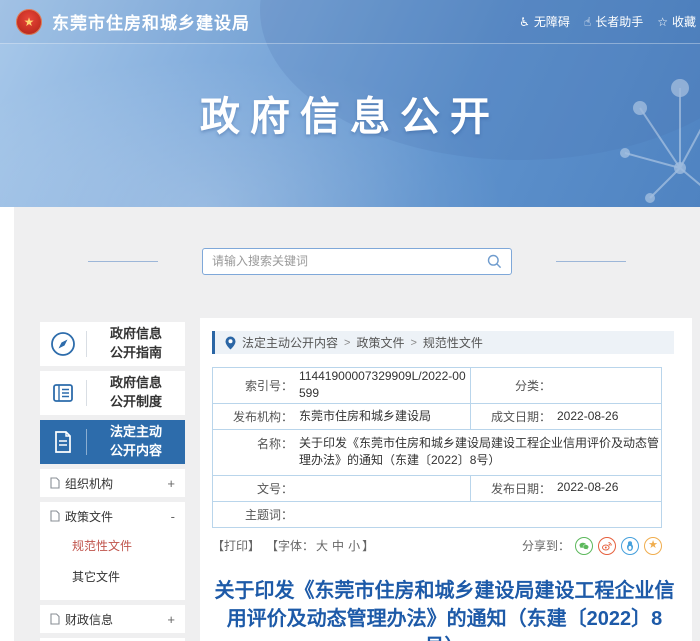 The height and width of the screenshot is (641, 700). I want to click on meta-category-label: 分类：, so click(532, 385).